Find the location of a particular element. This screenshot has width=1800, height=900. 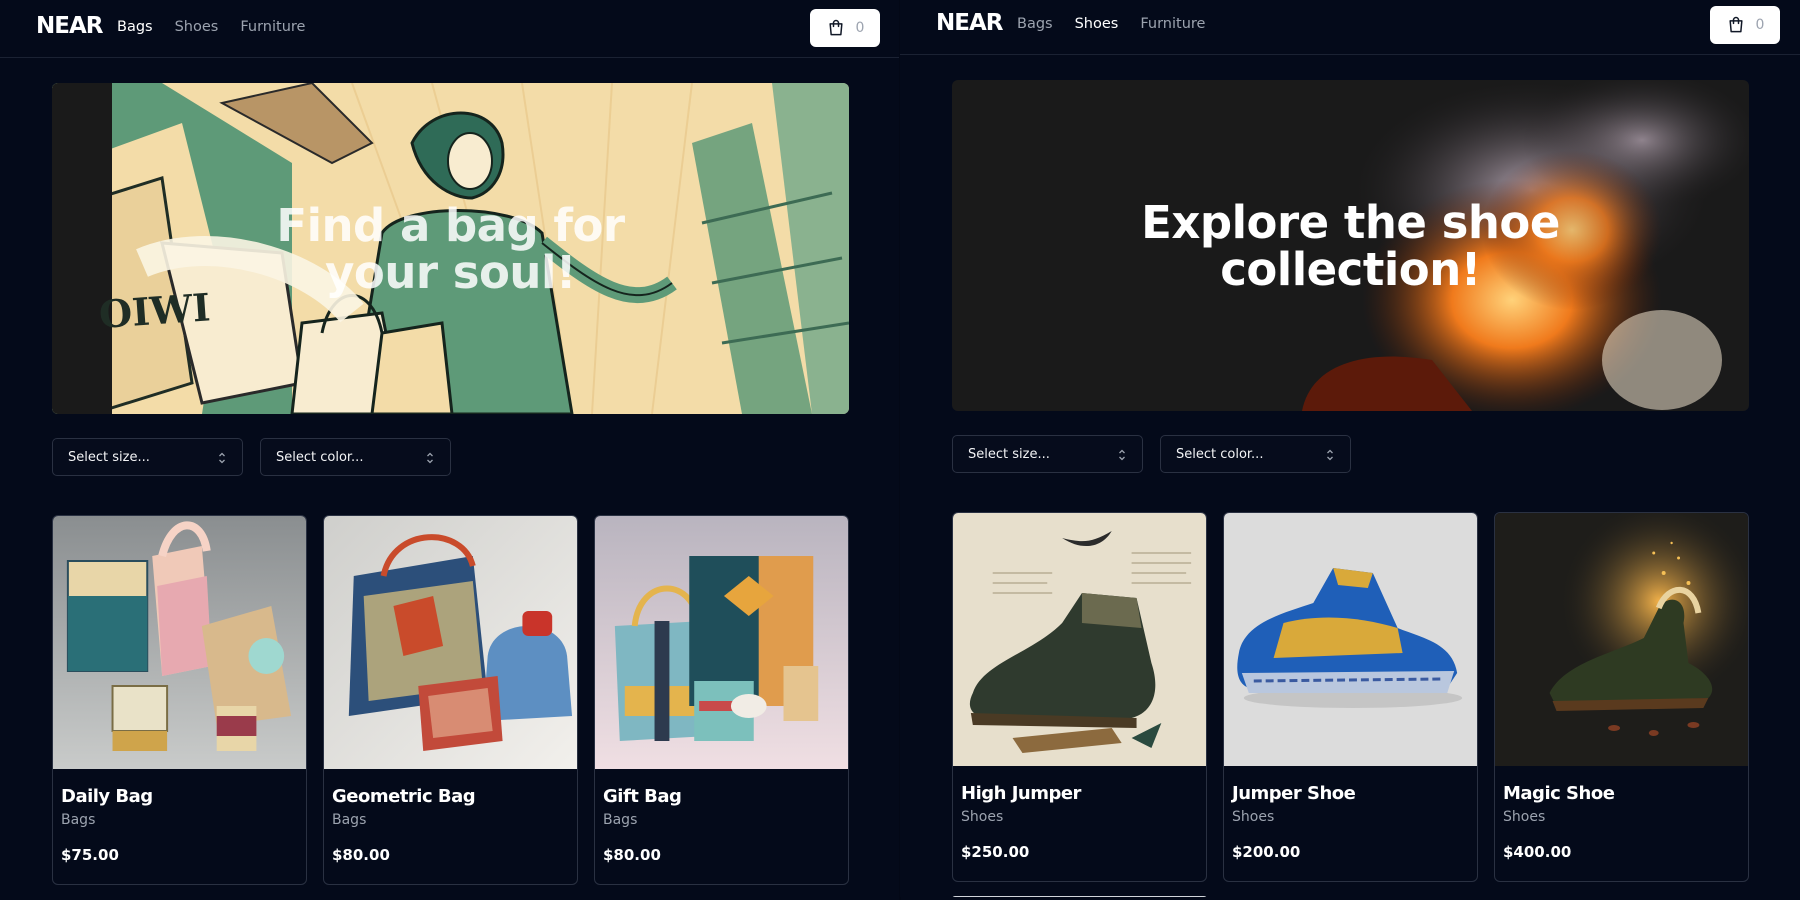

product-name: Geometric Bag is located at coordinates (404, 796).